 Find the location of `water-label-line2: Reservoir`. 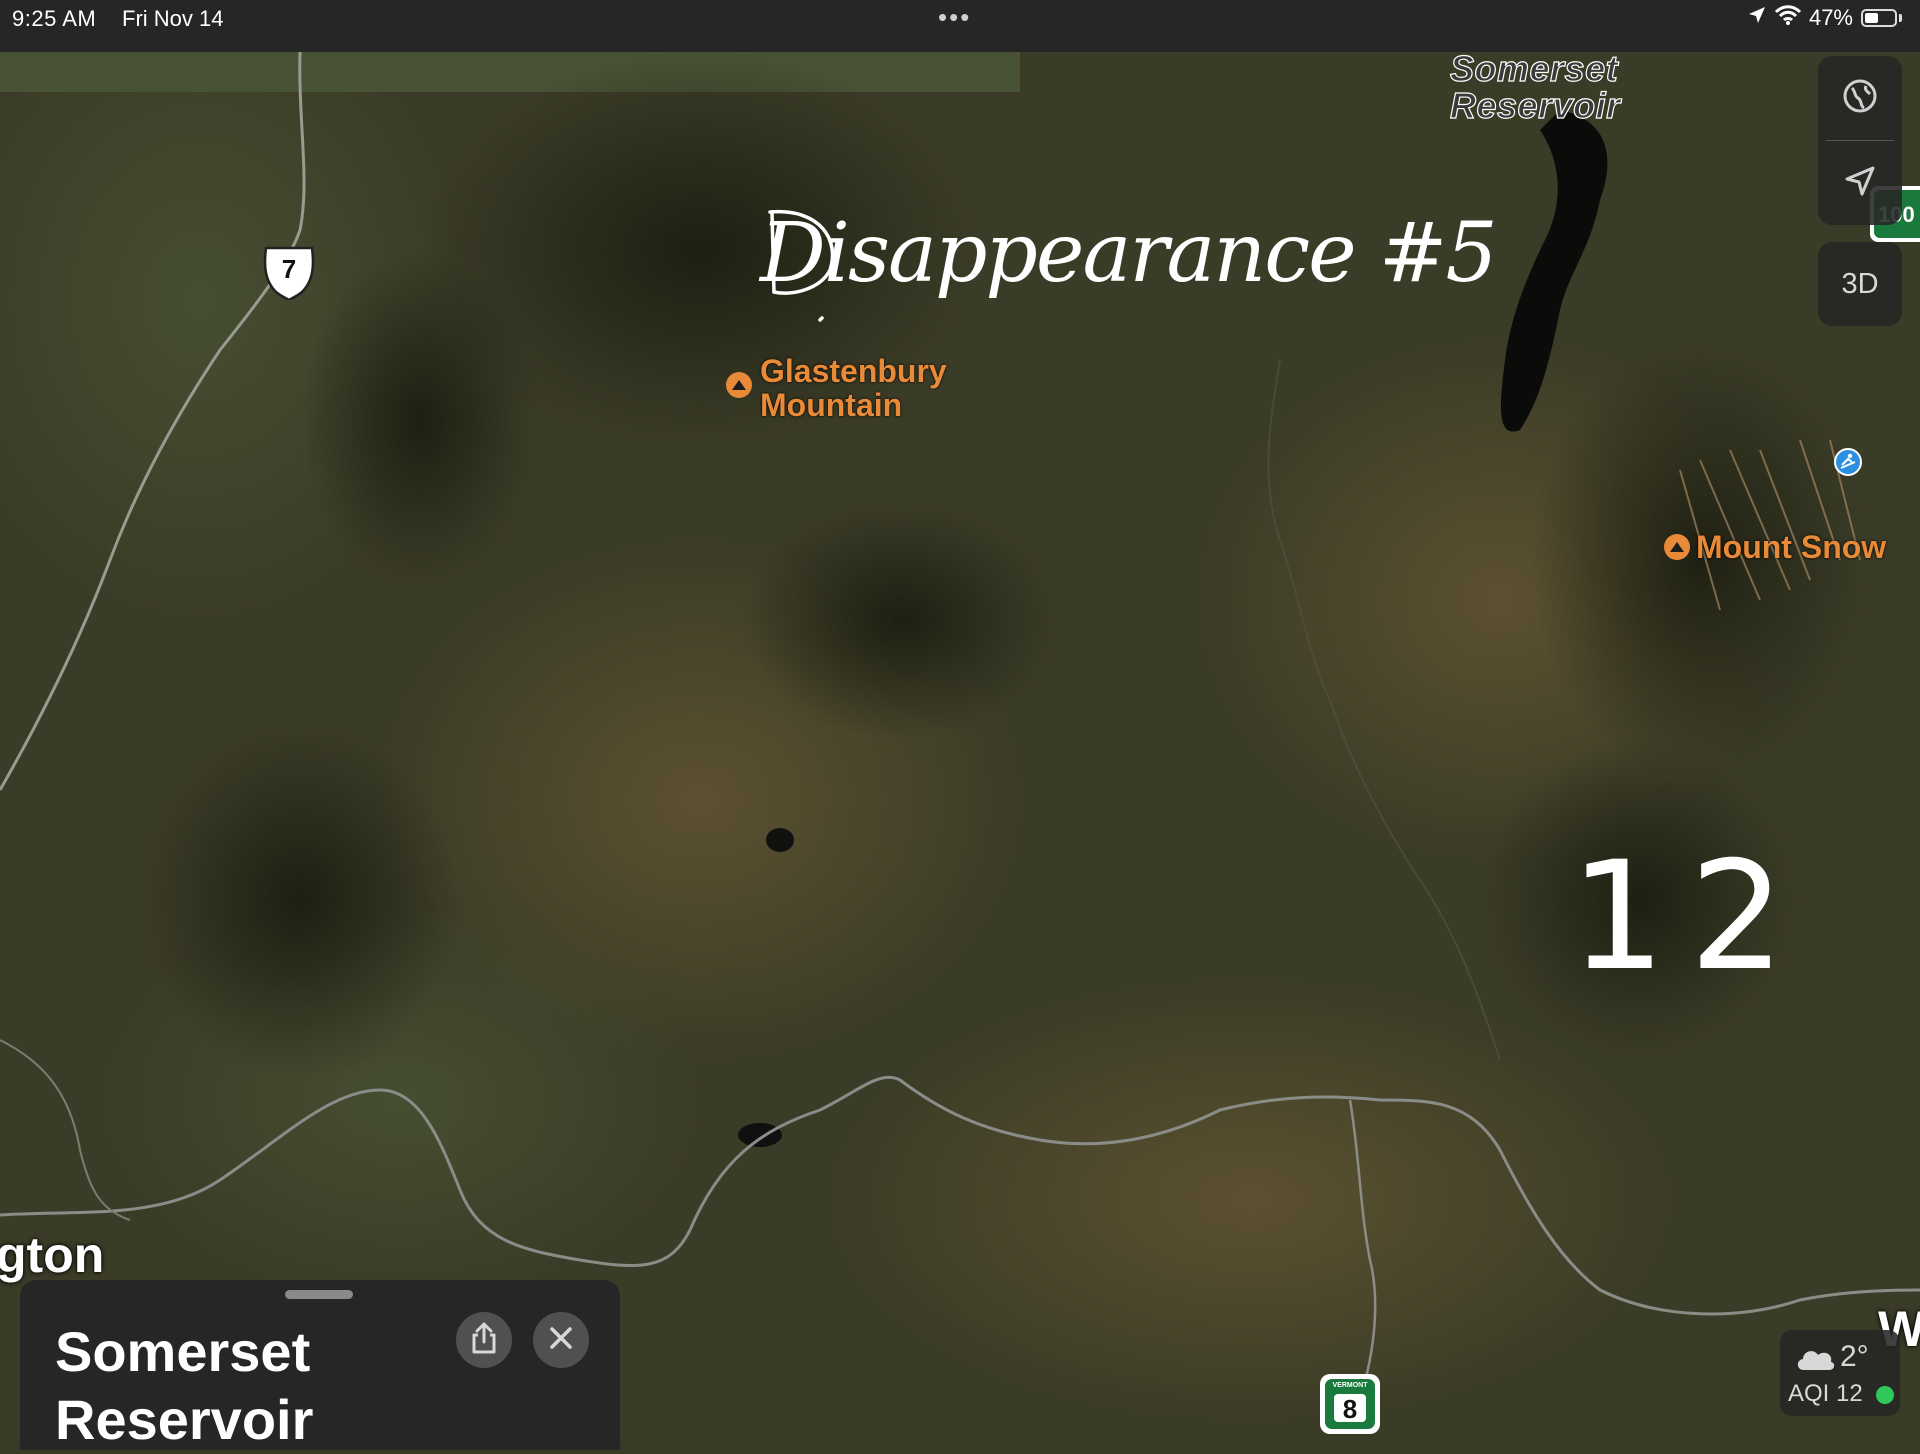

water-label-line2: Reservoir is located at coordinates (1535, 105).